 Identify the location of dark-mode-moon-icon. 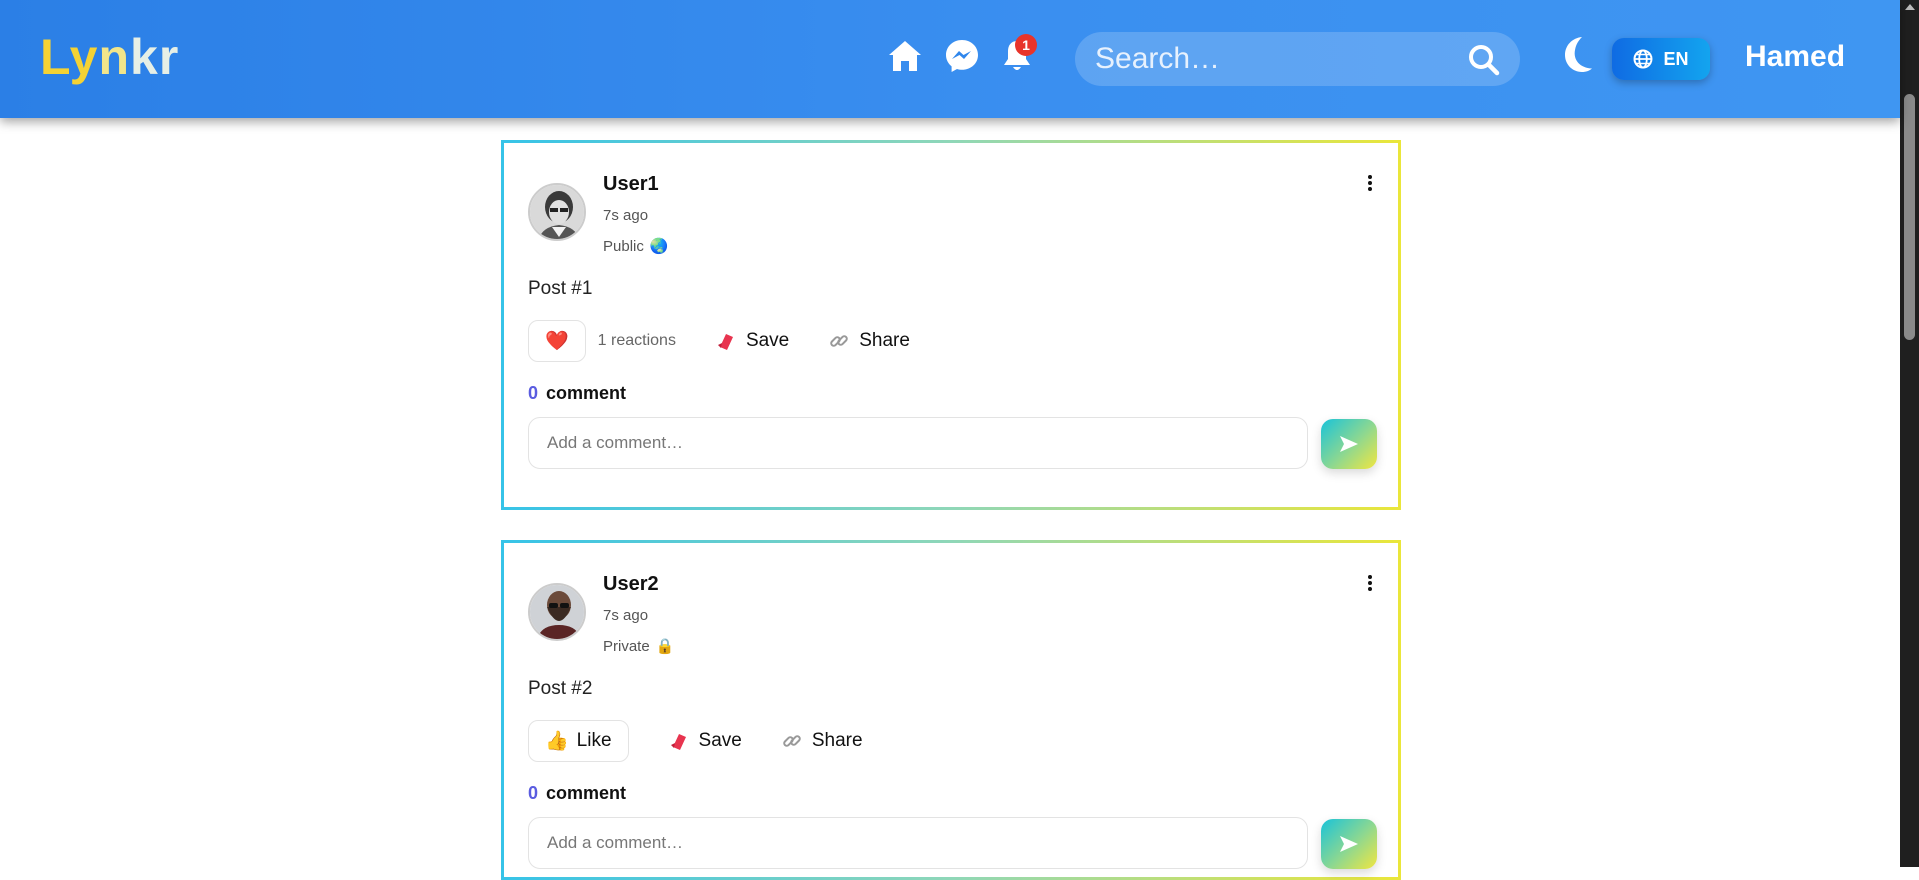
(1577, 54).